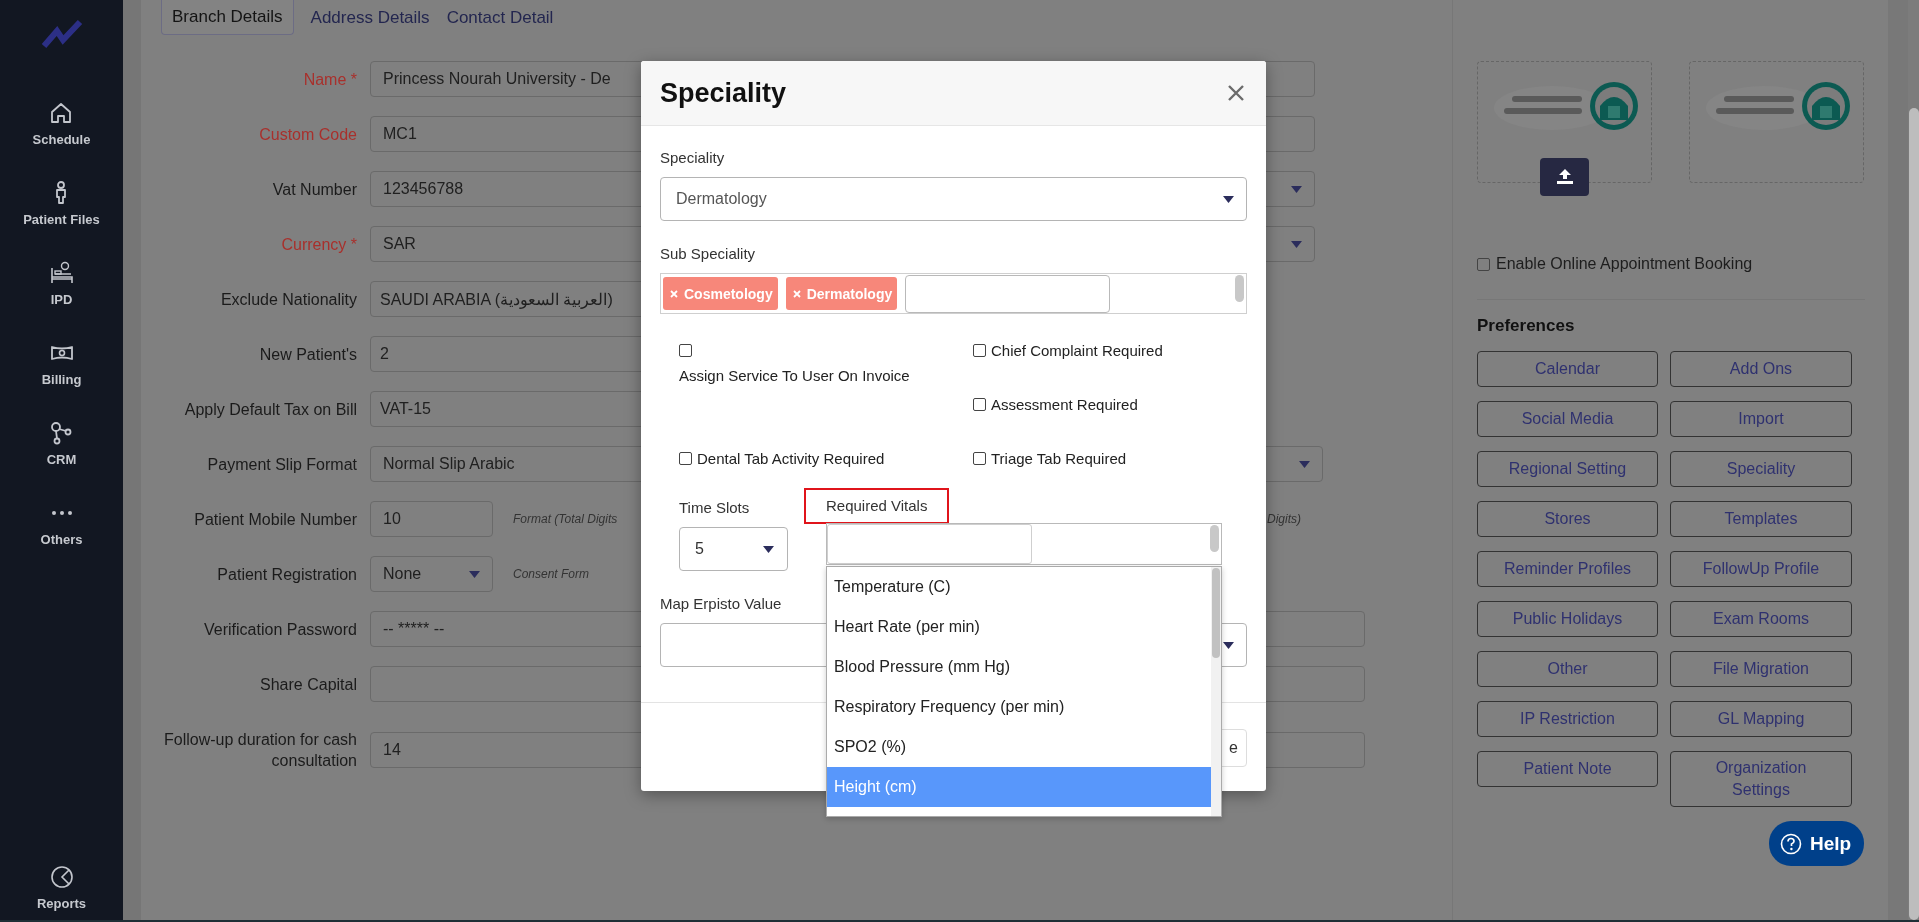 Image resolution: width=1919 pixels, height=922 pixels. What do you see at coordinates (370, 17) in the screenshot?
I see `tab: Address Details` at bounding box center [370, 17].